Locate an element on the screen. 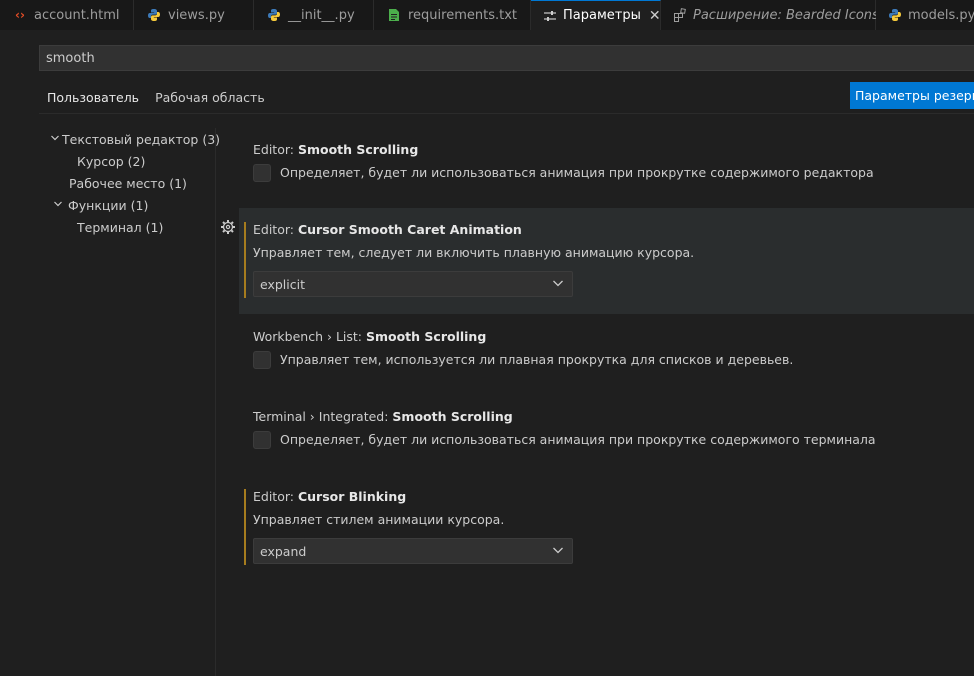  tab-requirements-txt: requirements.txt is located at coordinates (452, 15).